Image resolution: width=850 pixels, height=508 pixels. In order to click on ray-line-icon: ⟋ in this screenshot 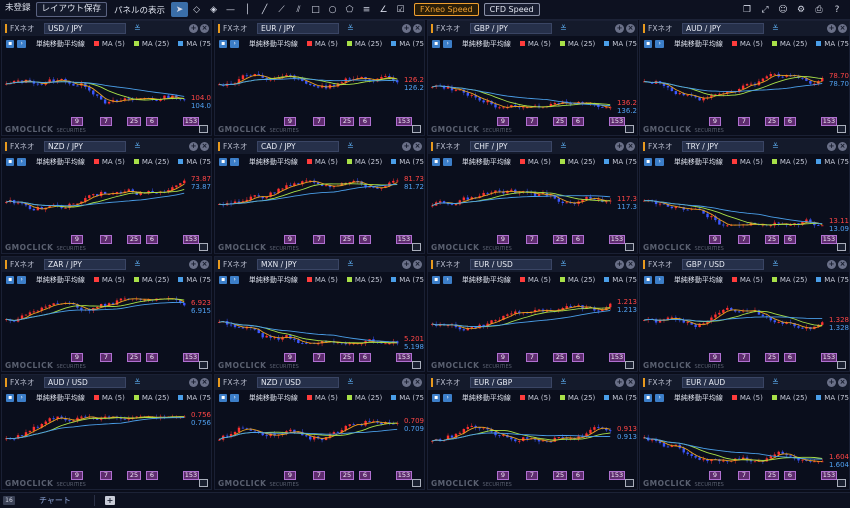, I will do `click(281, 9)`.